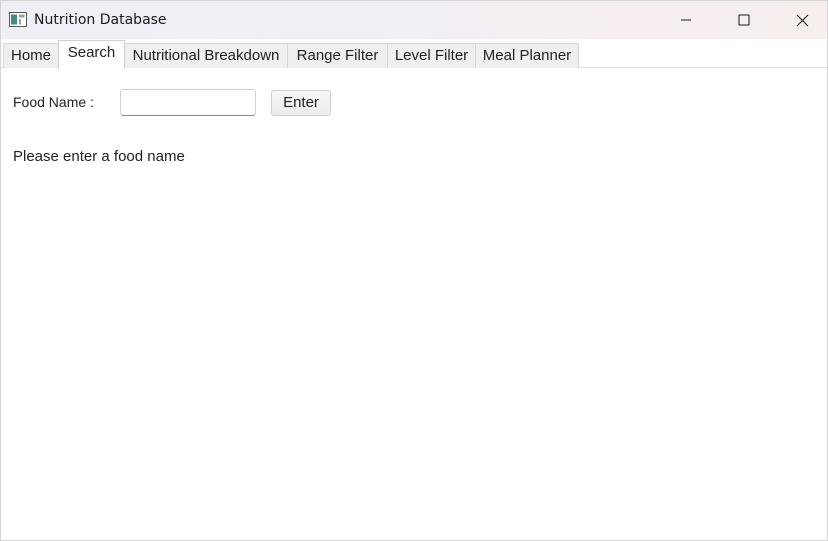 This screenshot has width=828, height=541. What do you see at coordinates (53, 102) in the screenshot?
I see `food-name-label: Food Name :` at bounding box center [53, 102].